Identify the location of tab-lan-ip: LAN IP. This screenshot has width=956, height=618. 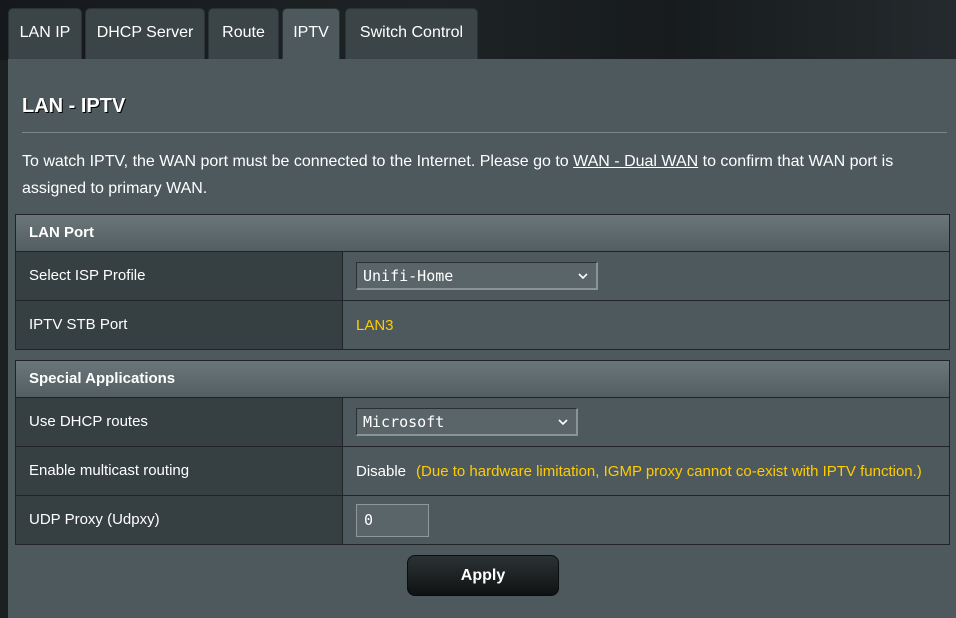
(45, 33).